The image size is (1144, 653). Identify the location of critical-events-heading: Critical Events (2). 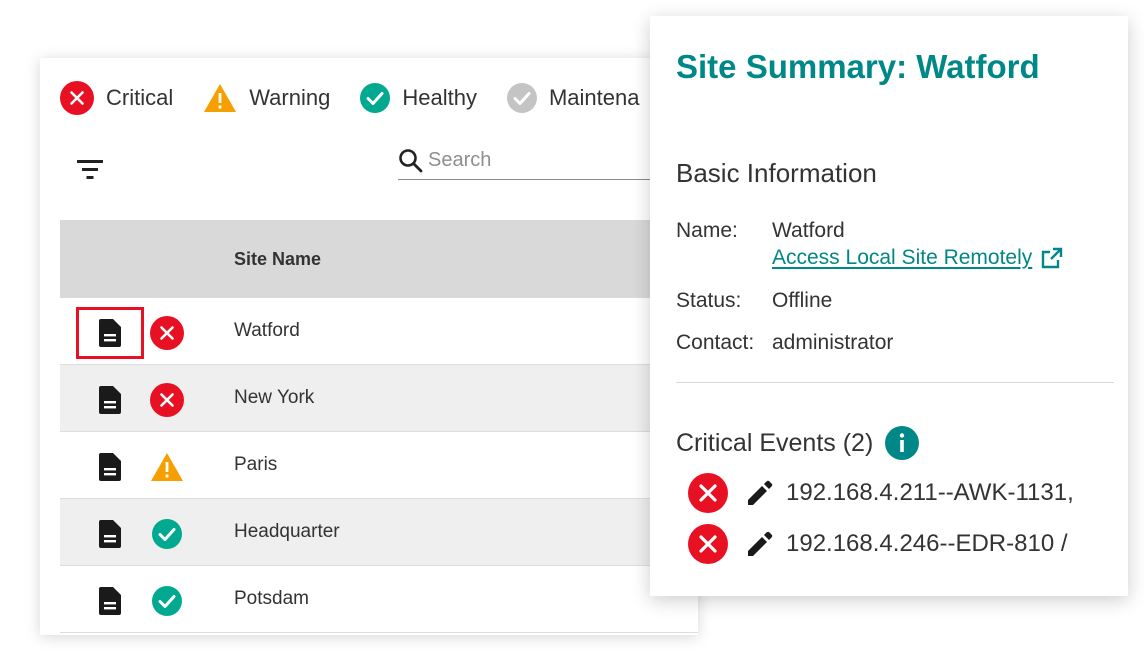
(798, 443).